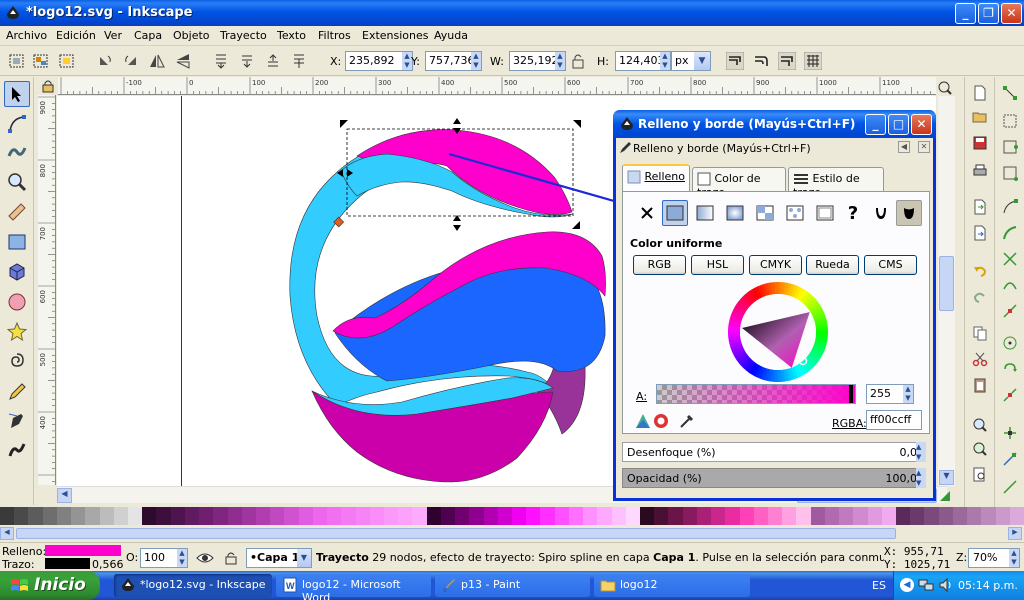 This screenshot has width=1024, height=600. Describe the element at coordinates (980, 143) in the screenshot. I see `save-button` at that location.